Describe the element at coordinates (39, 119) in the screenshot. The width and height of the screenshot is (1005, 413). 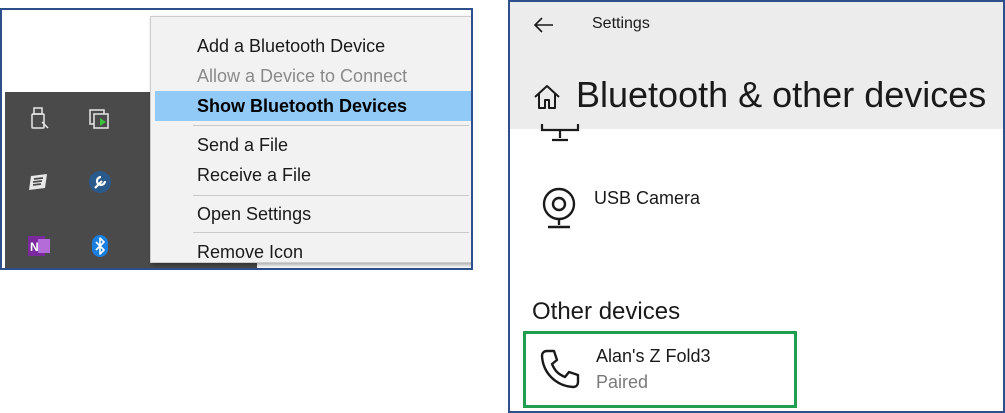
I see `usb-drive-icon` at that location.